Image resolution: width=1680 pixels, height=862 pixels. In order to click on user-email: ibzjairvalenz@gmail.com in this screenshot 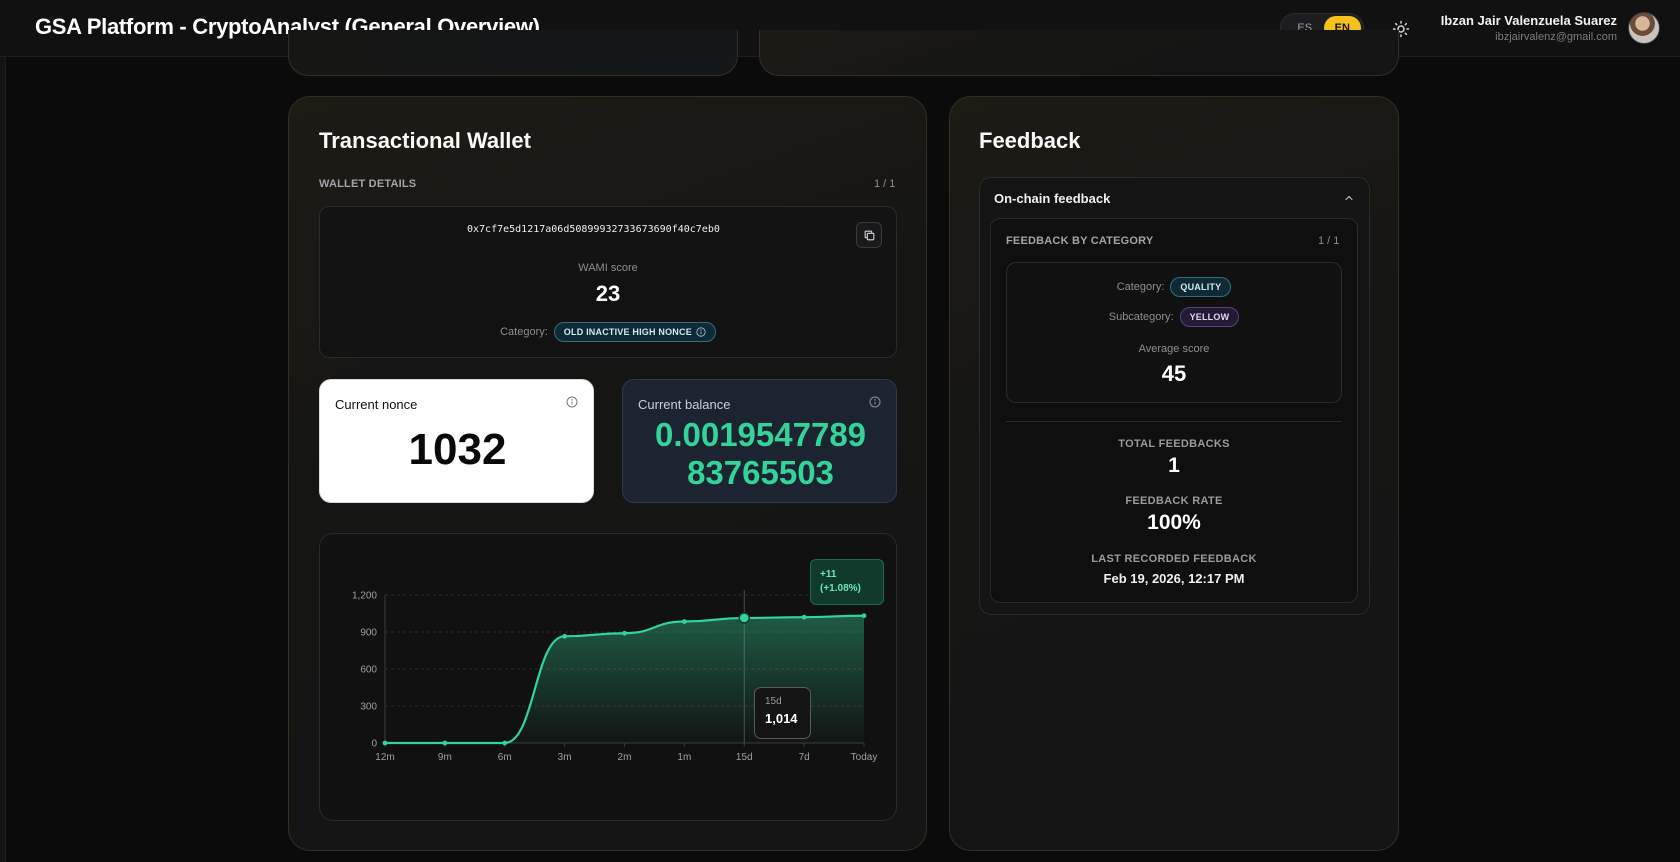, I will do `click(1556, 37)`.